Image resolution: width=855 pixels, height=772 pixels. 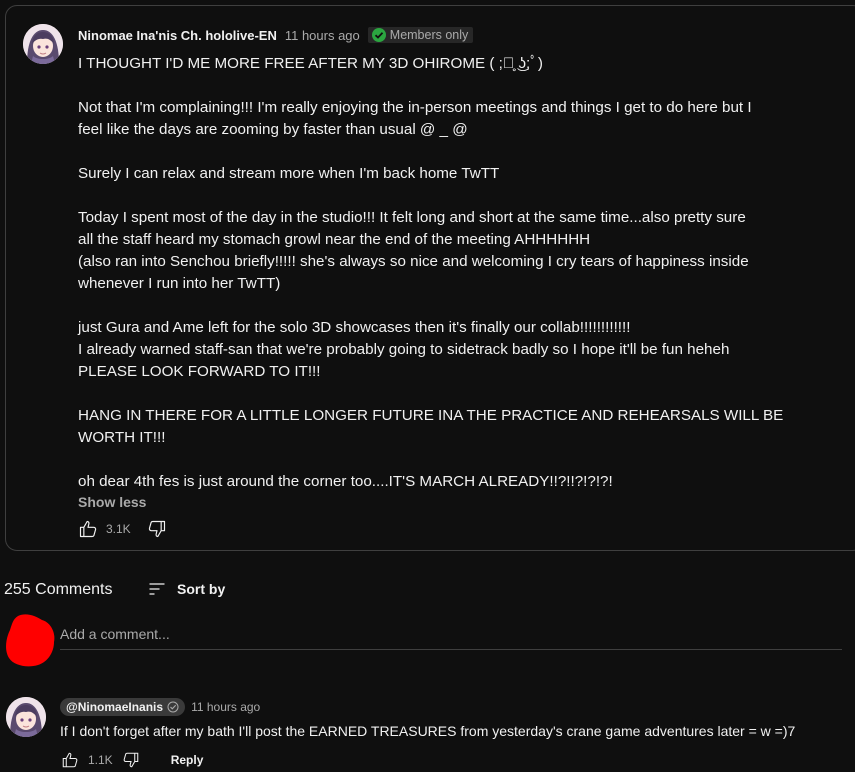 I want to click on like-button, so click(x=88, y=529).